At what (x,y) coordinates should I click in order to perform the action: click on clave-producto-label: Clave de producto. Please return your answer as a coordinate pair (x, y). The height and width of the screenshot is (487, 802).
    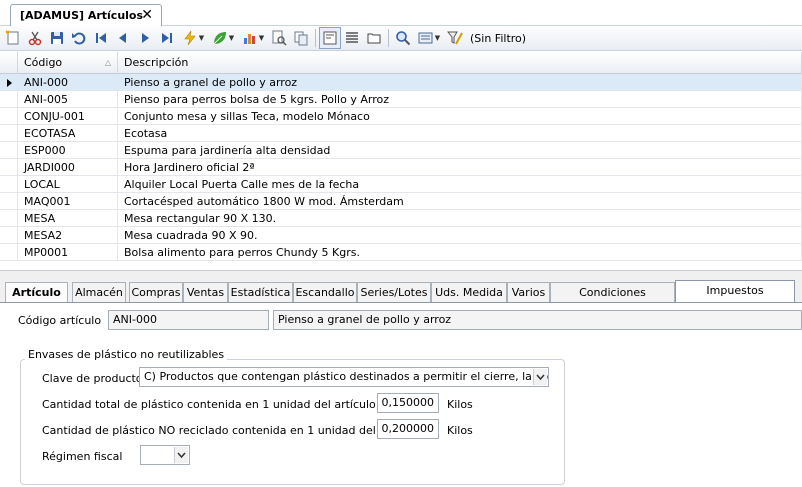
    Looking at the image, I should click on (92, 378).